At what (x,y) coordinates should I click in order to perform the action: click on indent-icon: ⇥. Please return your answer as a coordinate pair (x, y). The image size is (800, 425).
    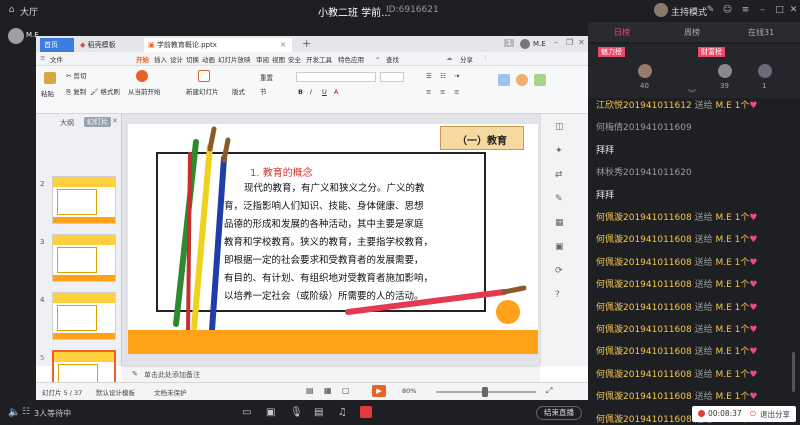
    Looking at the image, I should click on (456, 76).